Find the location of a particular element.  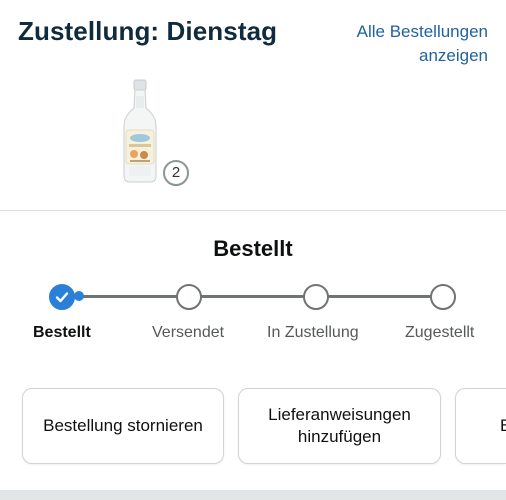

check-icon is located at coordinates (62, 297).